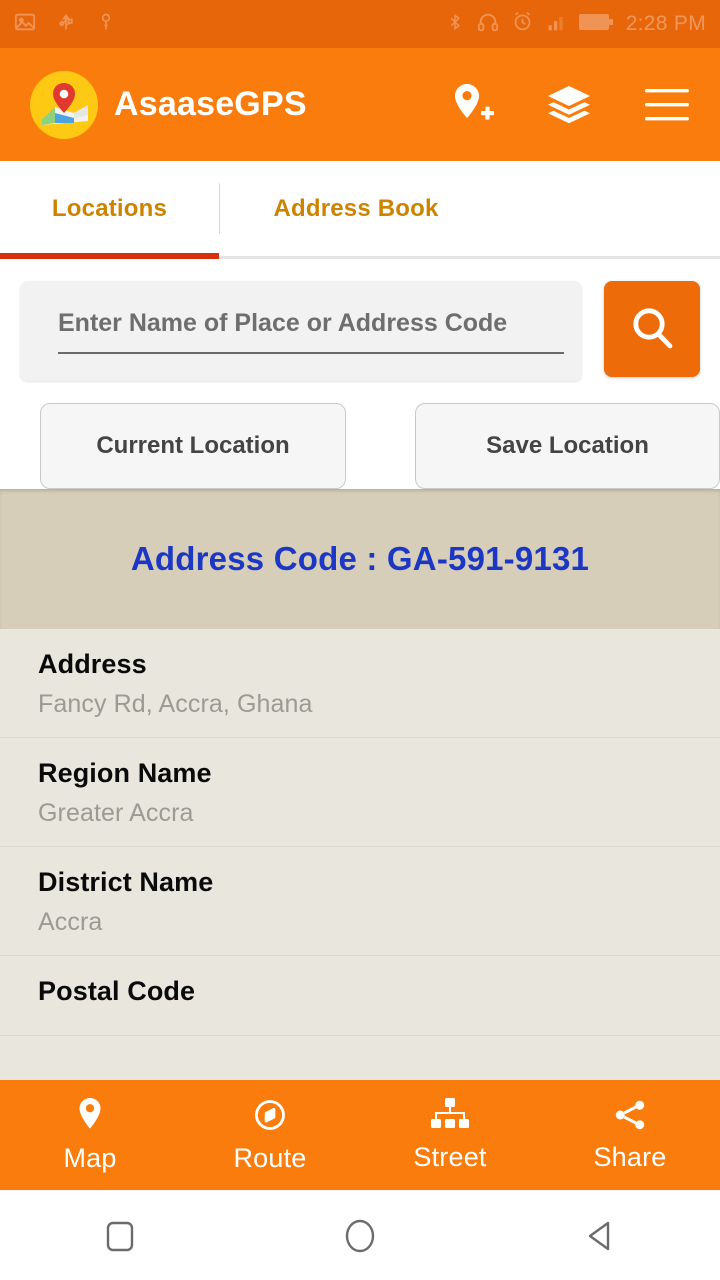  Describe the element at coordinates (630, 1157) in the screenshot. I see `bottom-item-share-label: Share` at that location.